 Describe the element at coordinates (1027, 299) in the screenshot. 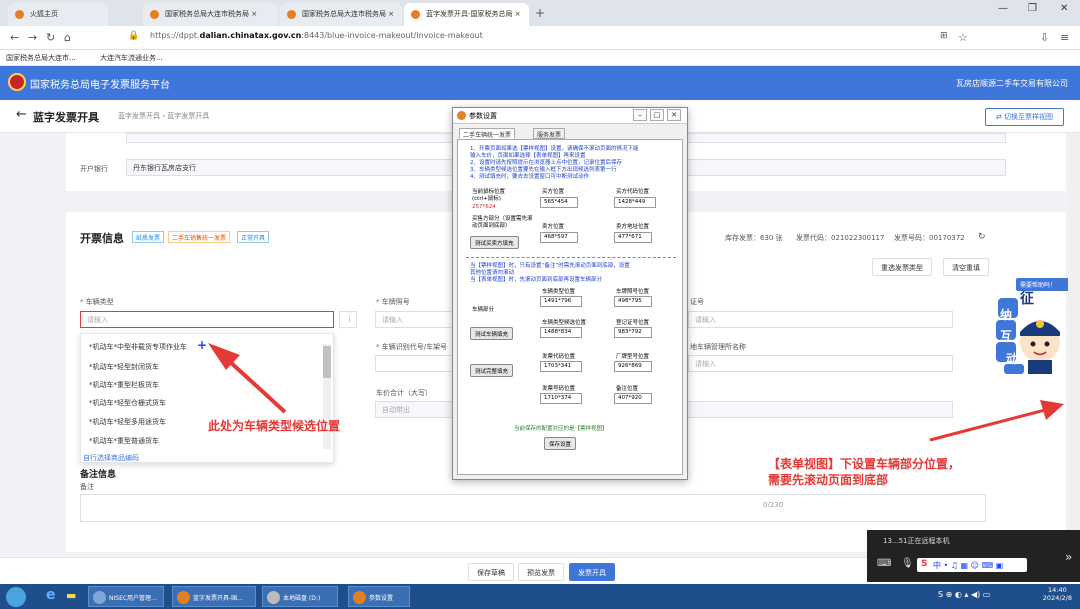

I see `mascot-char-zheng: 征` at that location.